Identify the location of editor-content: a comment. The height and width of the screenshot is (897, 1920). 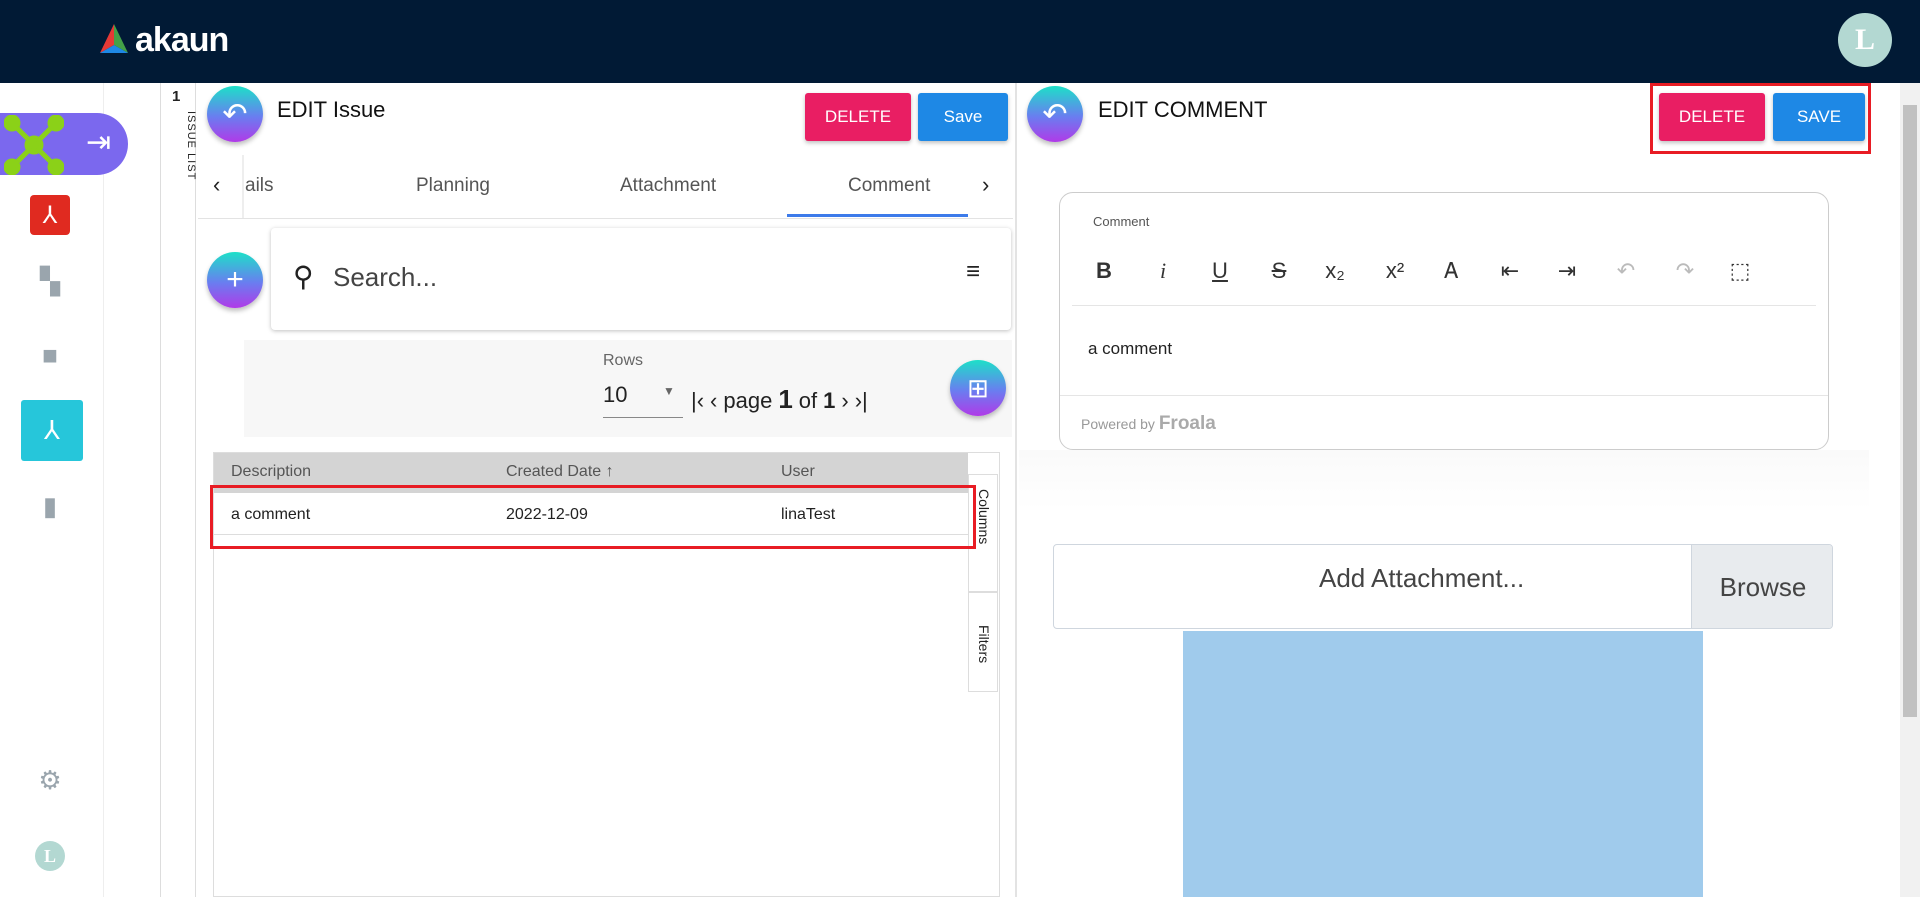
(1130, 349).